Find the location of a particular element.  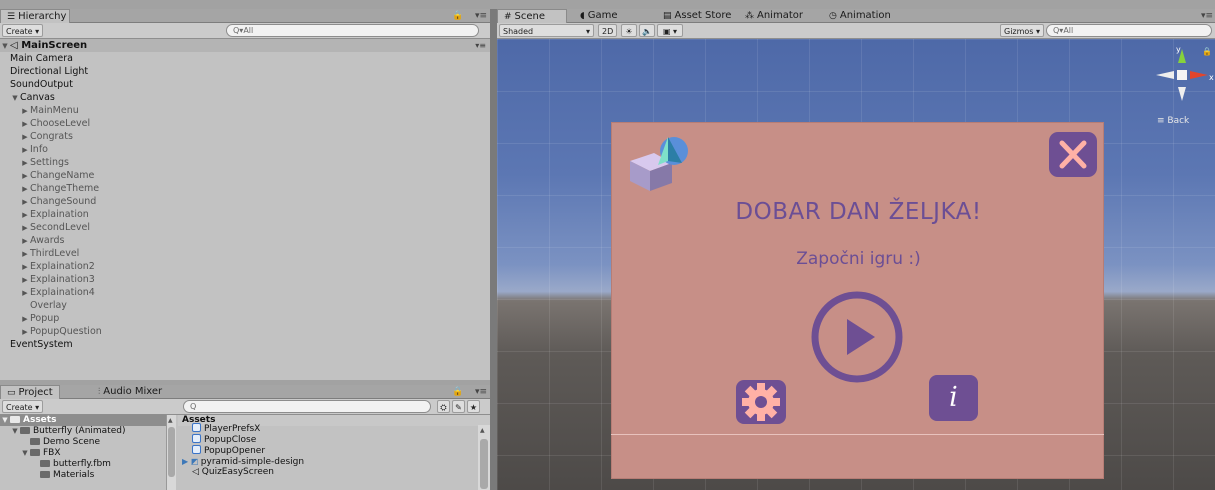

hierarchy-item: EventSystem is located at coordinates (245, 344).